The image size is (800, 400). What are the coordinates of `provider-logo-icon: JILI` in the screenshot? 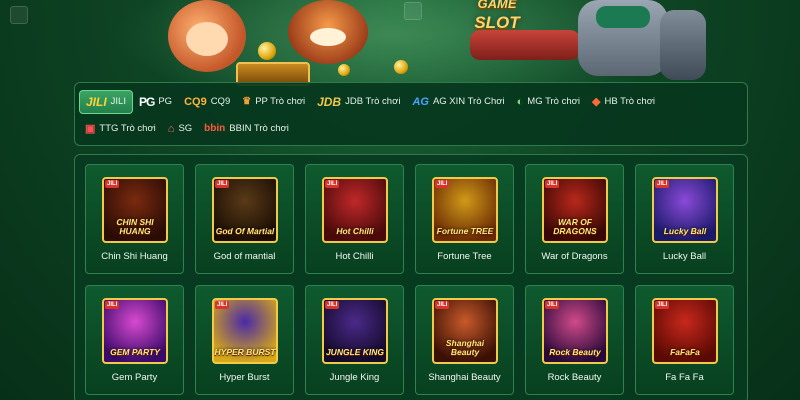 It's located at (96, 101).